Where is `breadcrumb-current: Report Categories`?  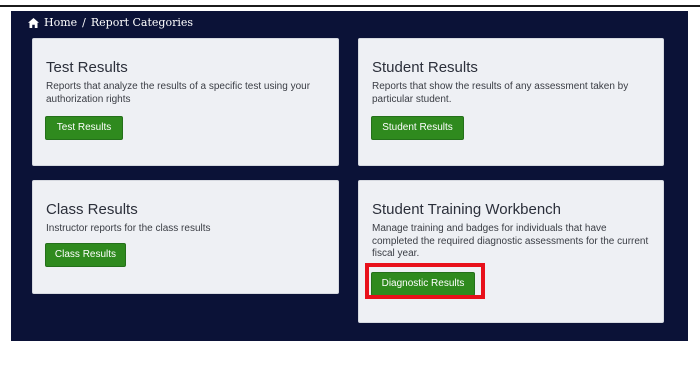
breadcrumb-current: Report Categories is located at coordinates (142, 22).